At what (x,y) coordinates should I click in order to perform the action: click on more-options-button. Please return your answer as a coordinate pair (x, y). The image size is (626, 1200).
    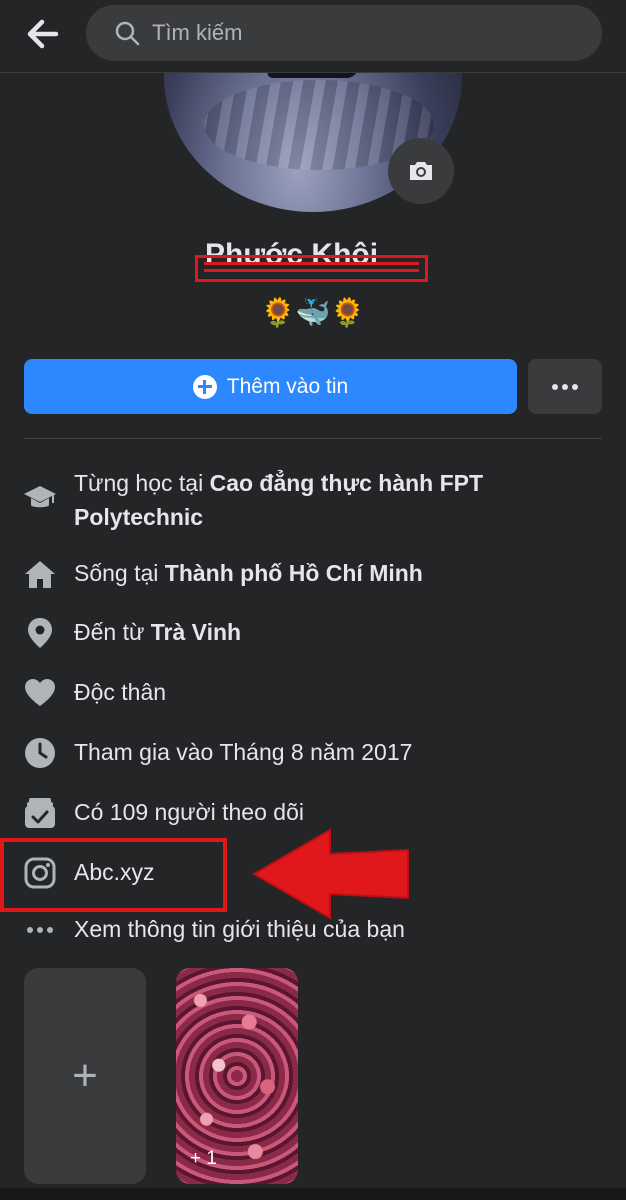
    Looking at the image, I should click on (565, 386).